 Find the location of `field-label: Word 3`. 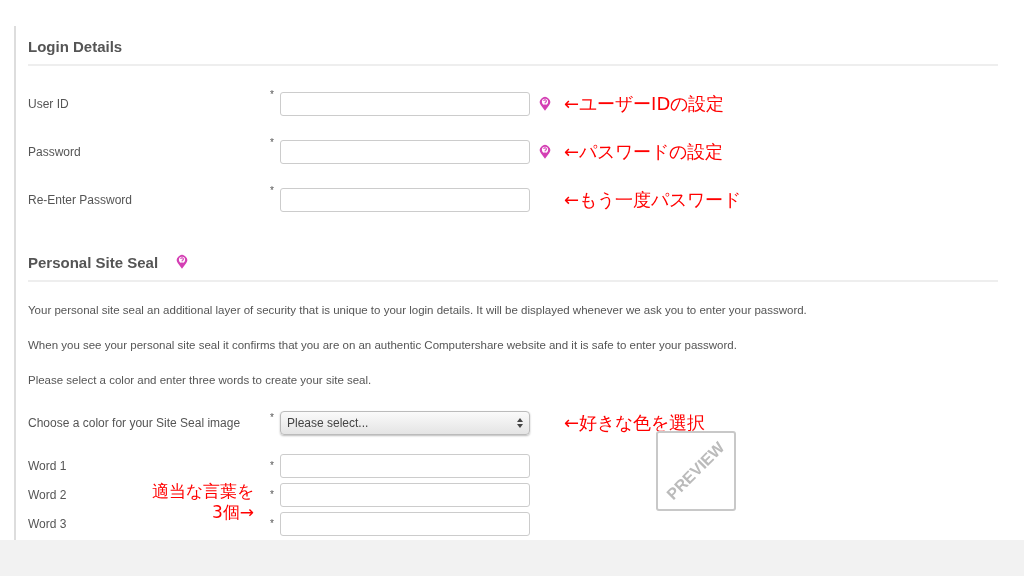

field-label: Word 3 is located at coordinates (47, 523).